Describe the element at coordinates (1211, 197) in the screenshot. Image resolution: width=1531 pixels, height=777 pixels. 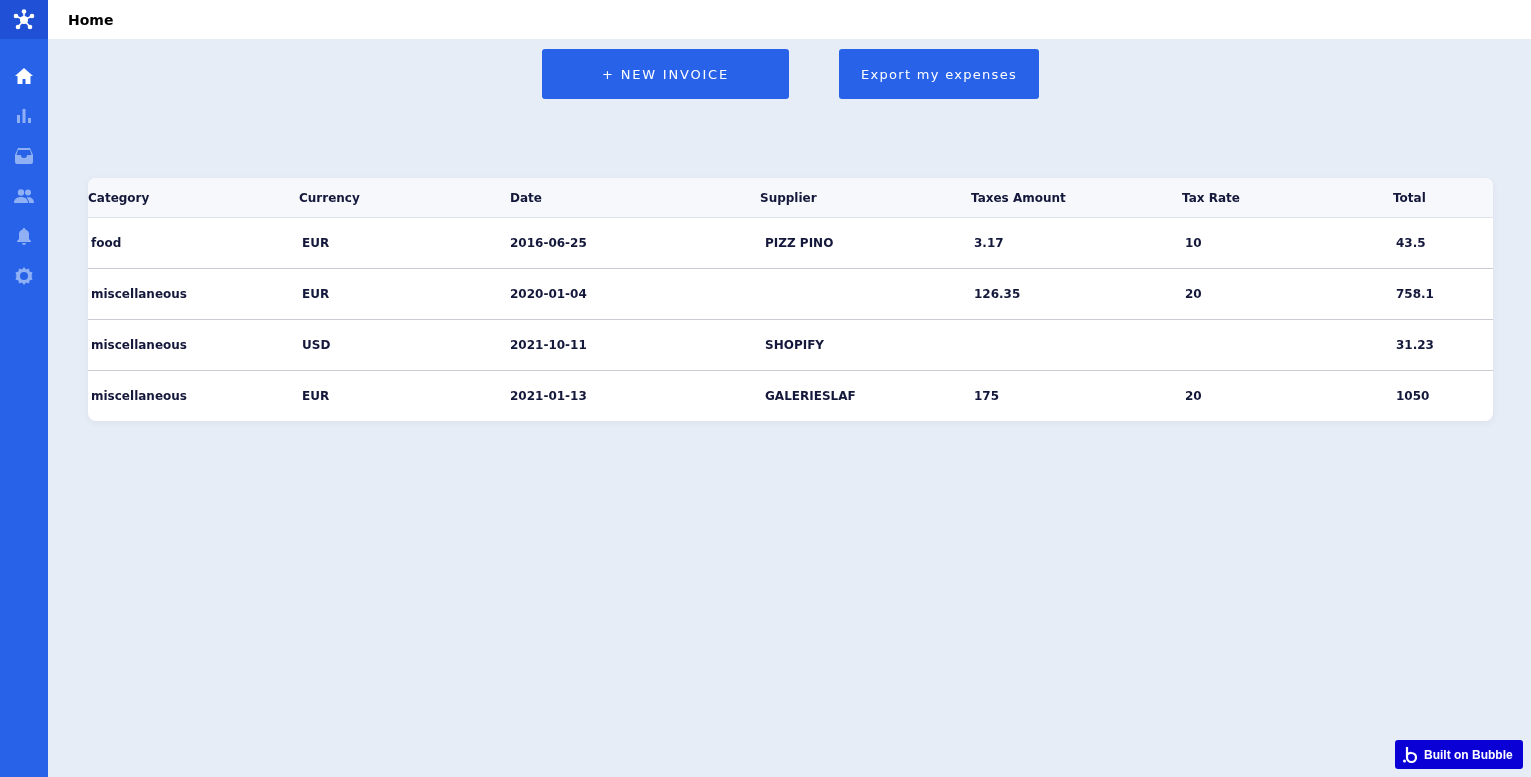
I see `column-header: Tax Rate` at that location.